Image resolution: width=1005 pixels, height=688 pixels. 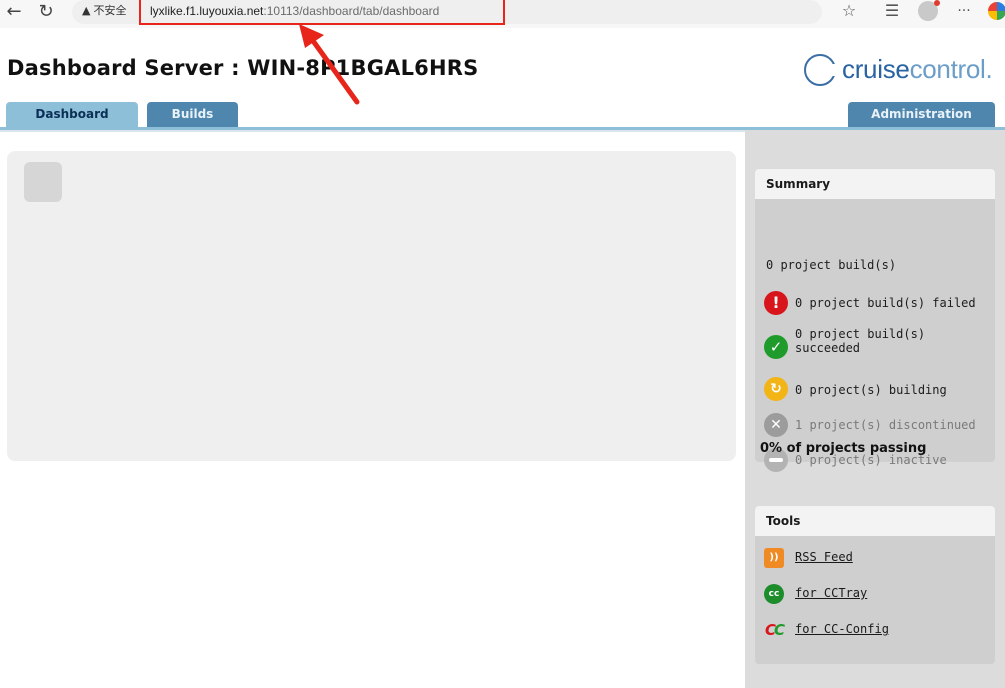 What do you see at coordinates (831, 265) in the screenshot?
I see `summary-total: 0 project build(s)` at bounding box center [831, 265].